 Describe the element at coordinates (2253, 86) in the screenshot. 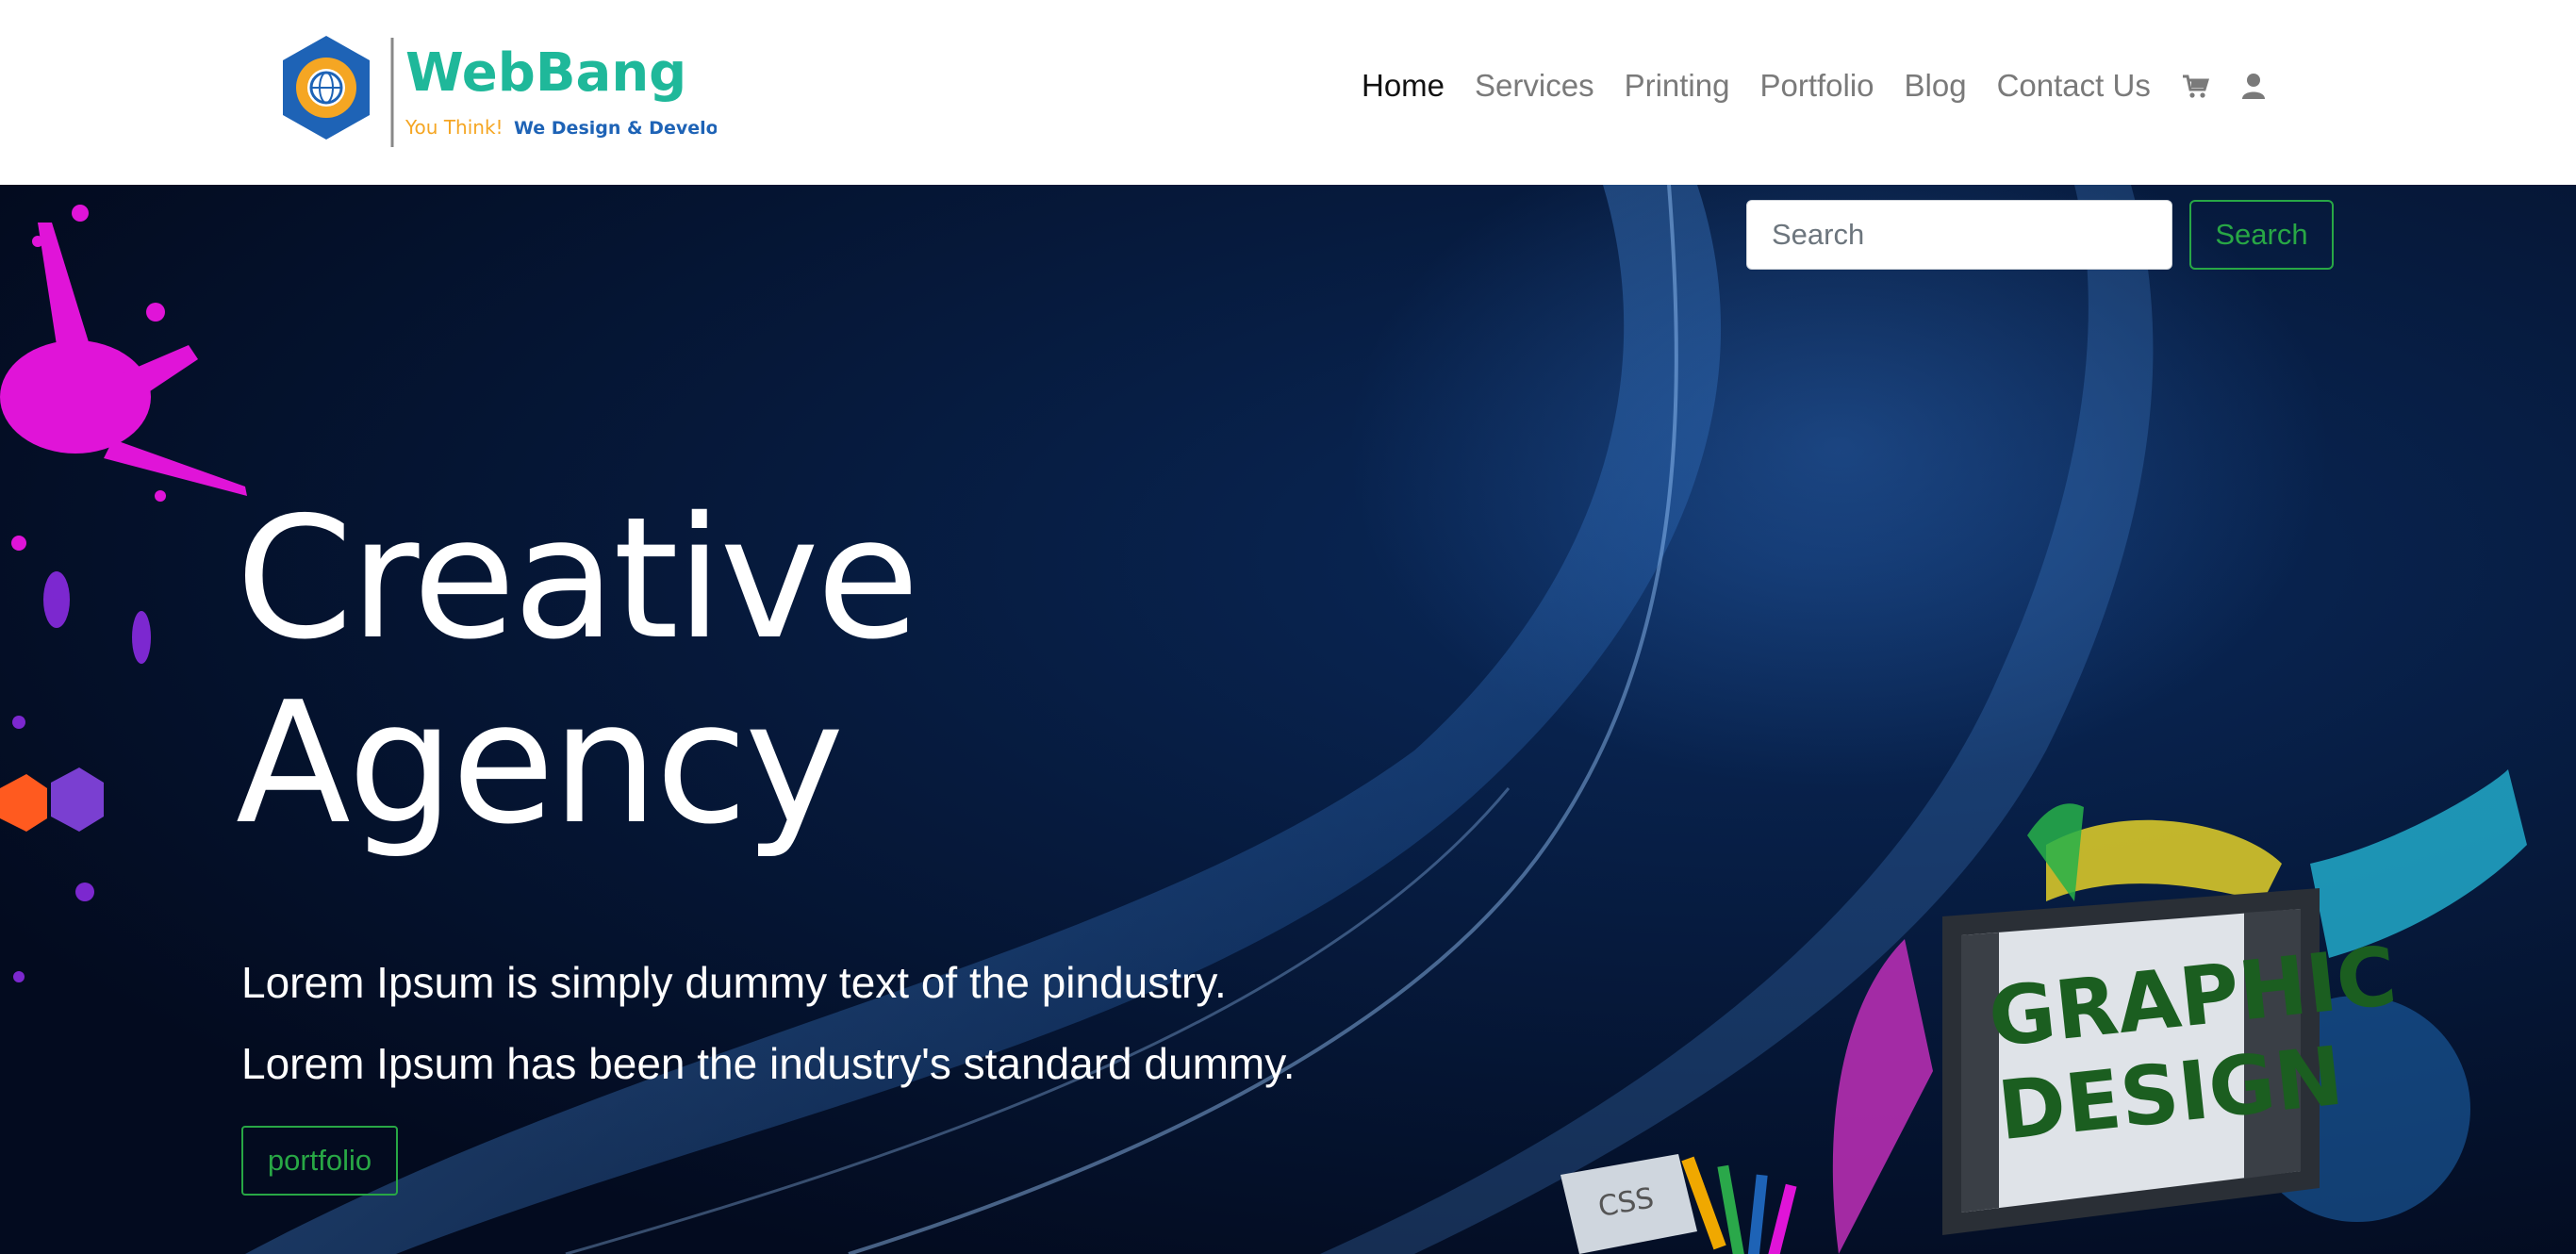

I see `user-icon` at that location.